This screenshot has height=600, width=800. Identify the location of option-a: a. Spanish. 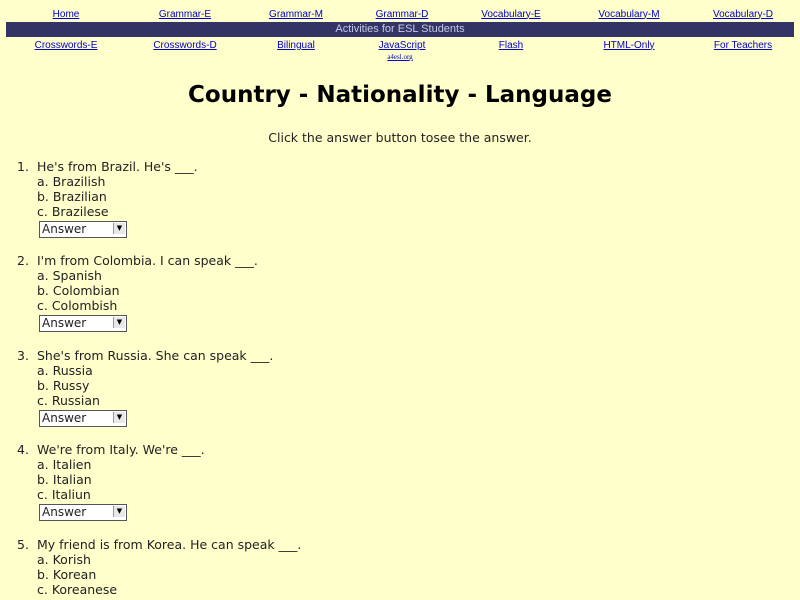
(69, 275).